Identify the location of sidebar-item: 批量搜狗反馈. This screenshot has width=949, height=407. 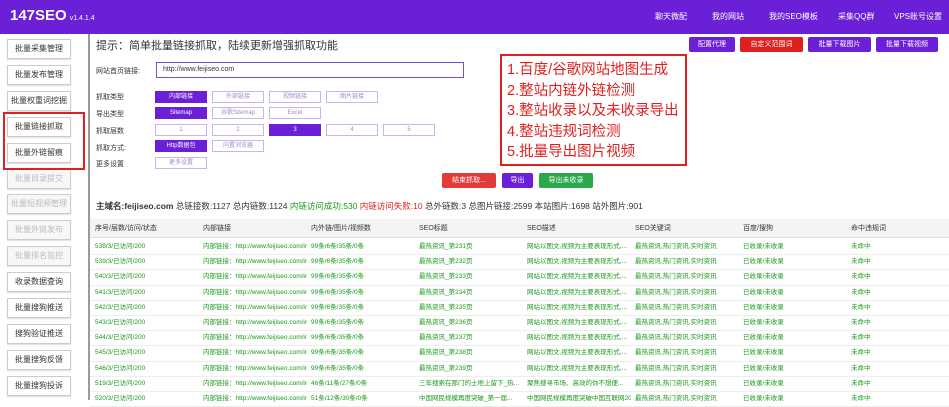
(39, 359).